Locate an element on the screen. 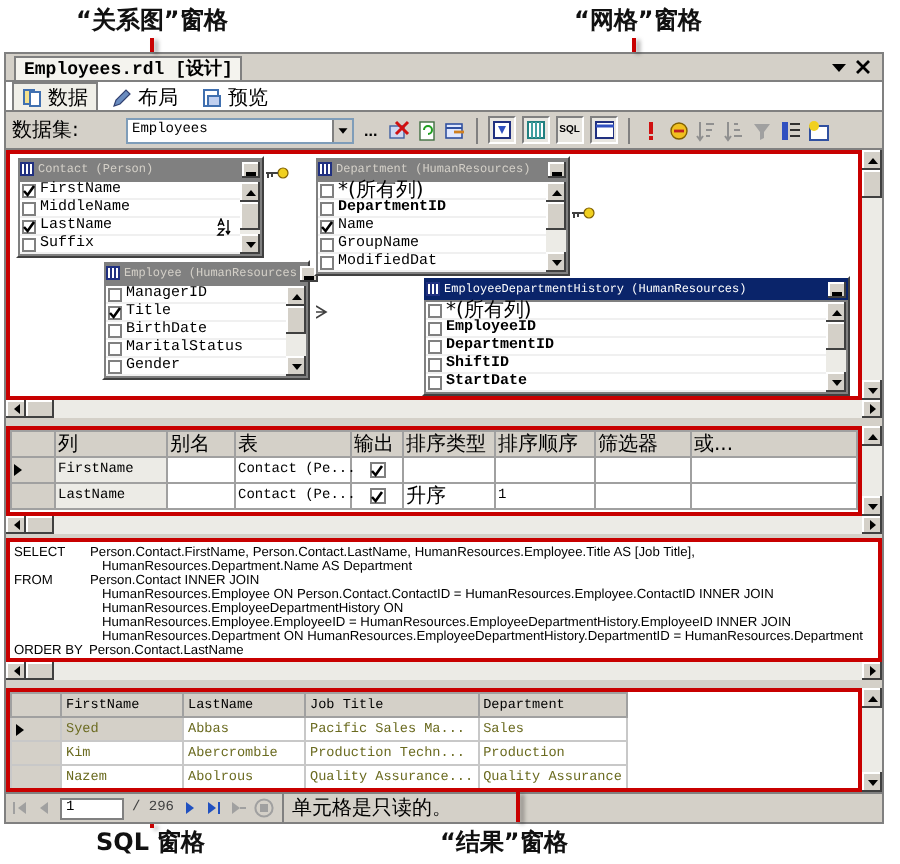 This screenshot has height=864, width=900. column-header: 表 is located at coordinates (293, 444).